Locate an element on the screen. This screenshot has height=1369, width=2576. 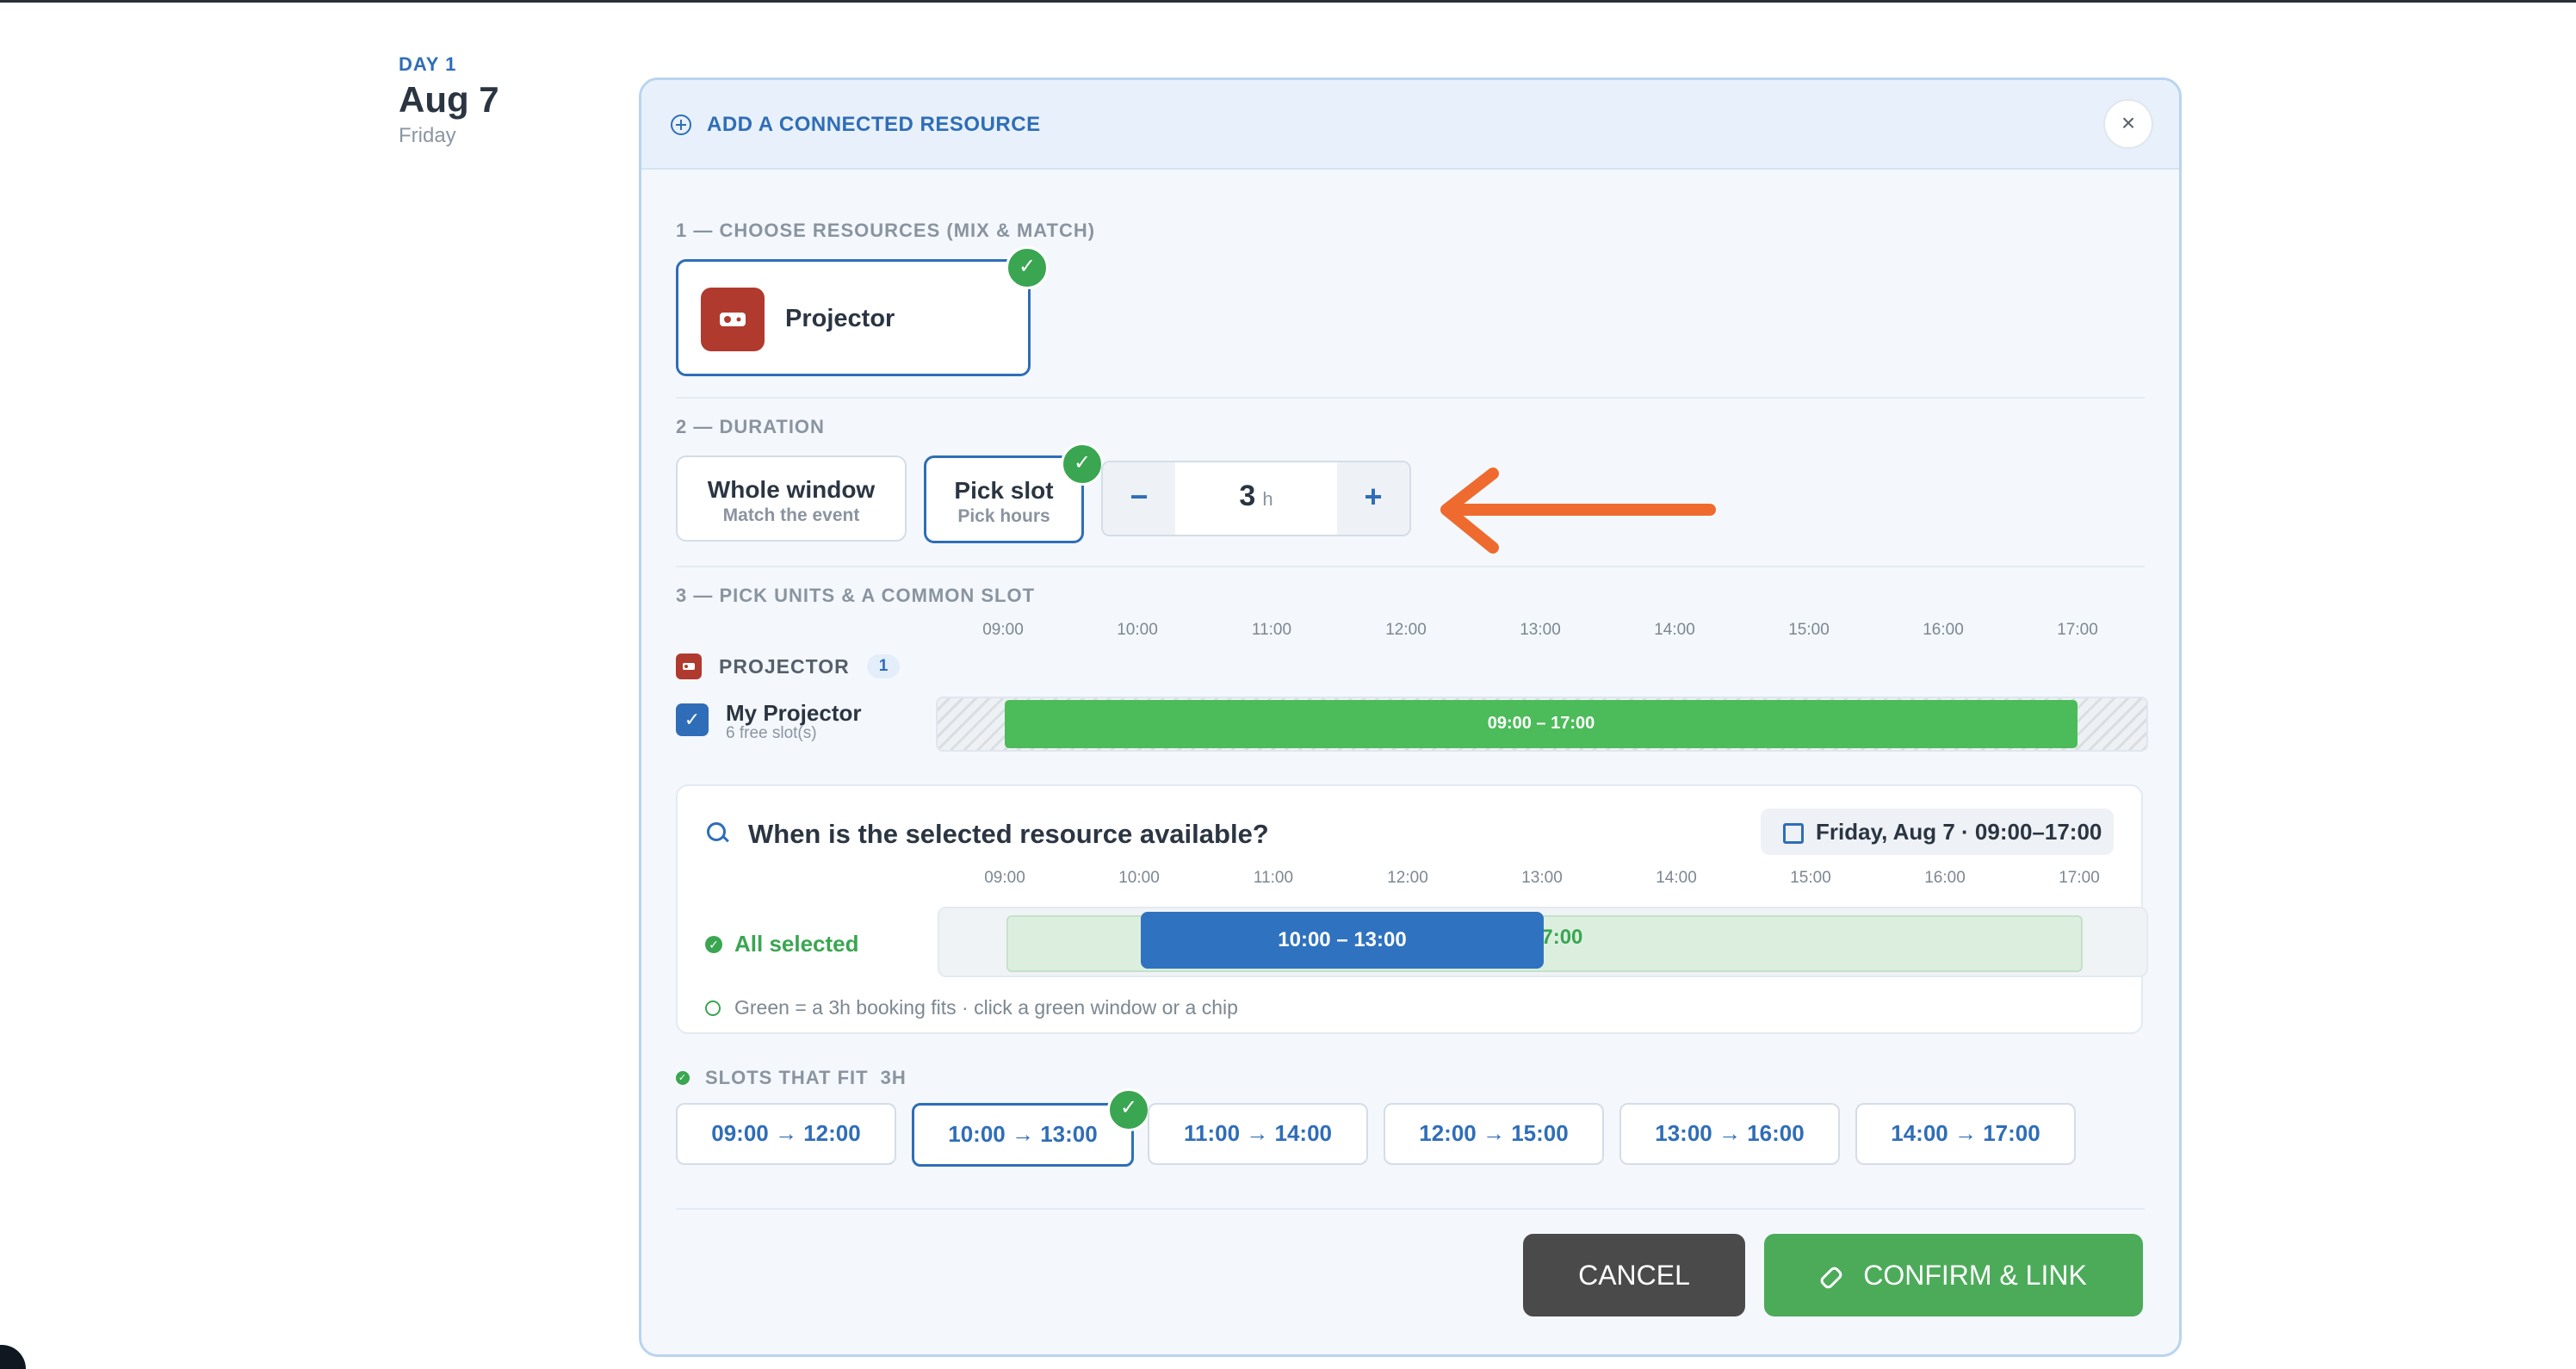
slot-chip: 11:00 → 14:00 is located at coordinates (1258, 1134).